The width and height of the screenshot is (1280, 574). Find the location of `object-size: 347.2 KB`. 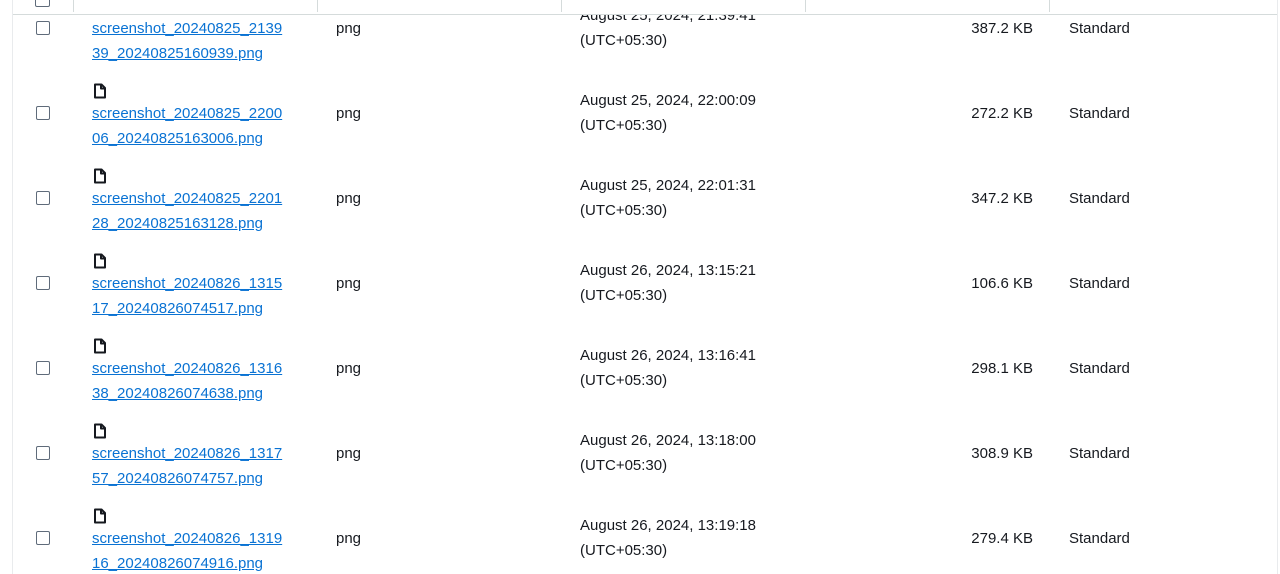

object-size: 347.2 KB is located at coordinates (1002, 198).